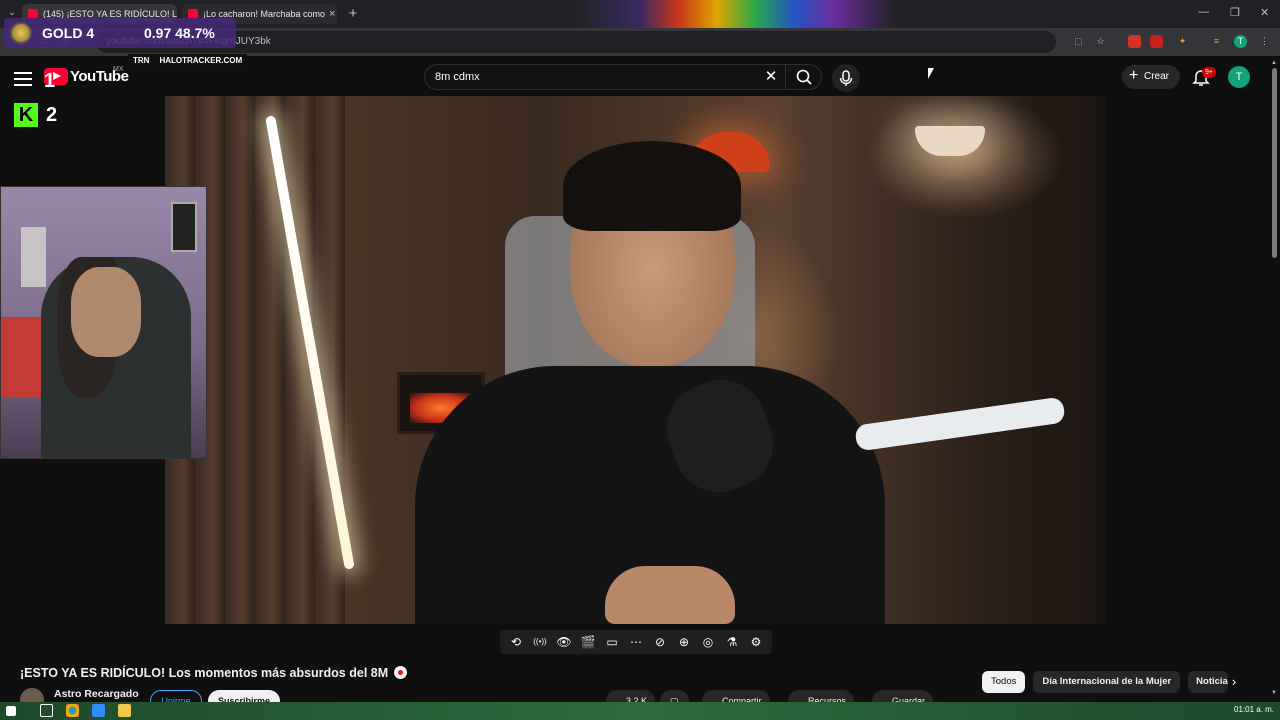  Describe the element at coordinates (960, 424) in the screenshot. I see `video-mic-arm` at that location.